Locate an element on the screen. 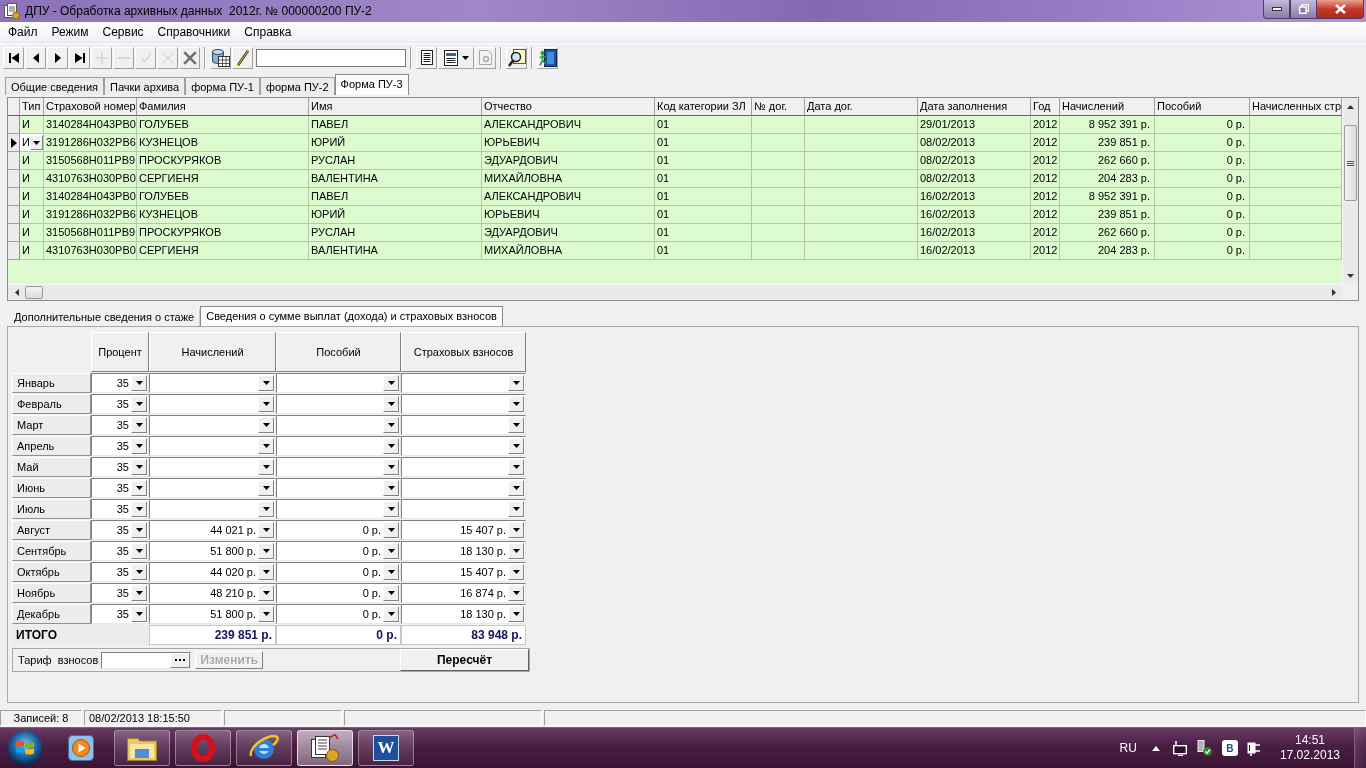 This screenshot has width=1366, height=768. row-selector is located at coordinates (14, 143).